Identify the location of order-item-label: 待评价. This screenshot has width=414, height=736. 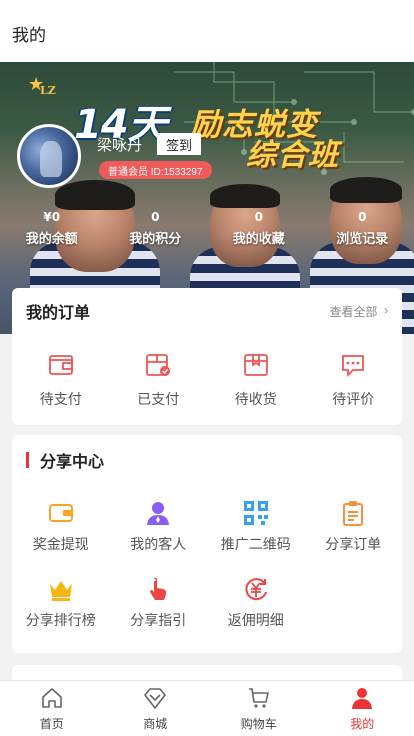
(353, 400).